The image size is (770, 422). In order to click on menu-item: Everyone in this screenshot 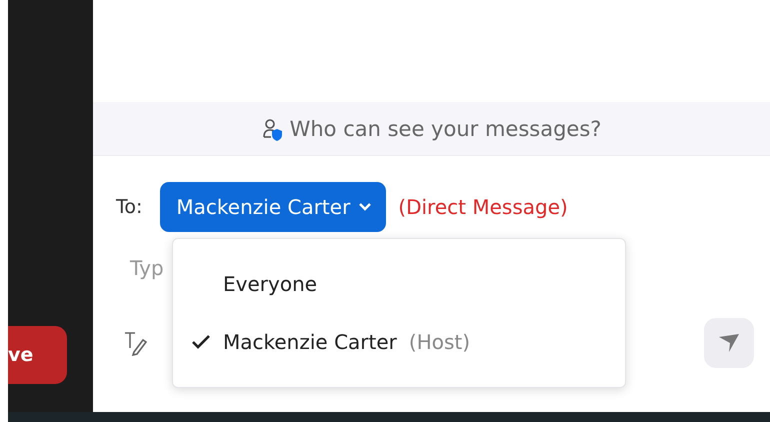, I will do `click(399, 284)`.